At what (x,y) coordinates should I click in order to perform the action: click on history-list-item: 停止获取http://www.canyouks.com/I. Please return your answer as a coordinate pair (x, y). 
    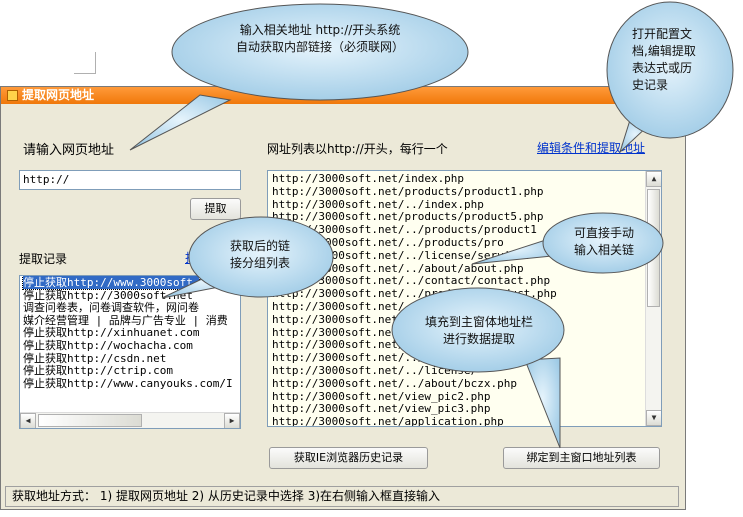
    Looking at the image, I should click on (130, 383).